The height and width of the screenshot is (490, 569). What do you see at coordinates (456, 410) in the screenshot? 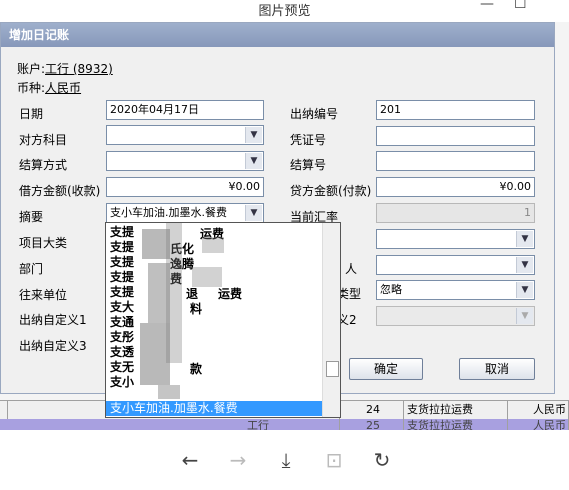
I see `table-cell-summary: 支货拉拉运费` at bounding box center [456, 410].